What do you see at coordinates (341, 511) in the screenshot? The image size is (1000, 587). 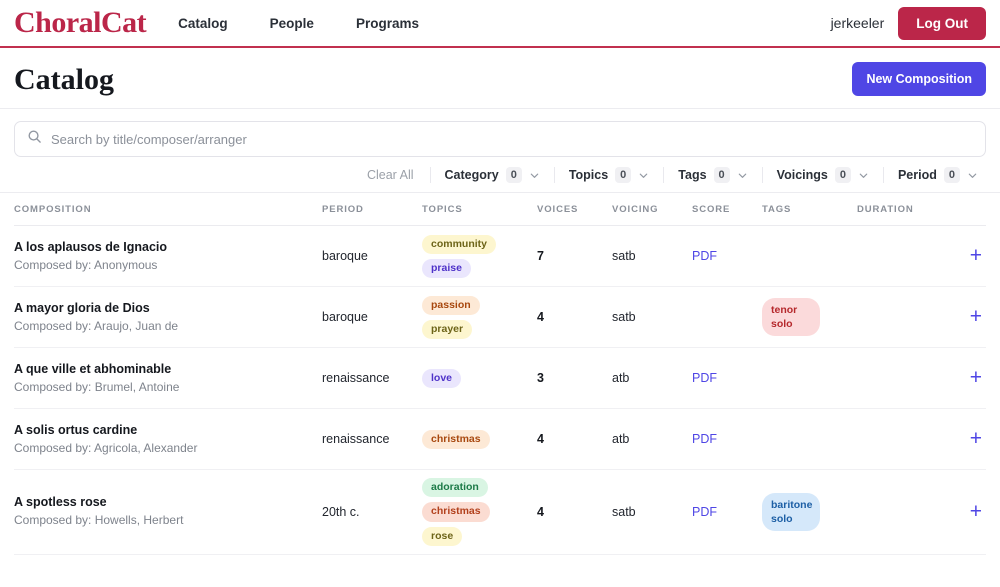 I see `period-cell: 20th c.` at bounding box center [341, 511].